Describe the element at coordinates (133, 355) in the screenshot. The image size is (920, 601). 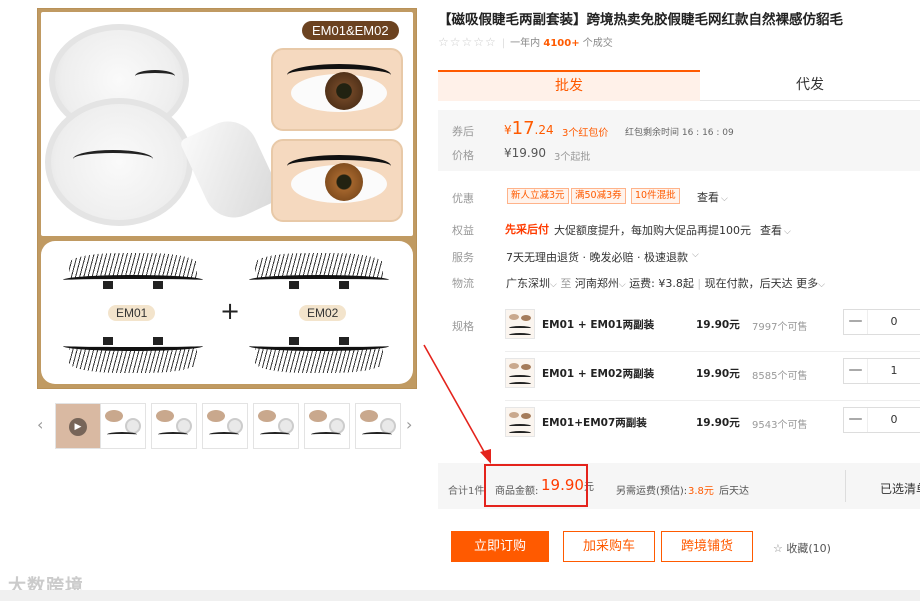
I see `lash-em01-bottom` at that location.